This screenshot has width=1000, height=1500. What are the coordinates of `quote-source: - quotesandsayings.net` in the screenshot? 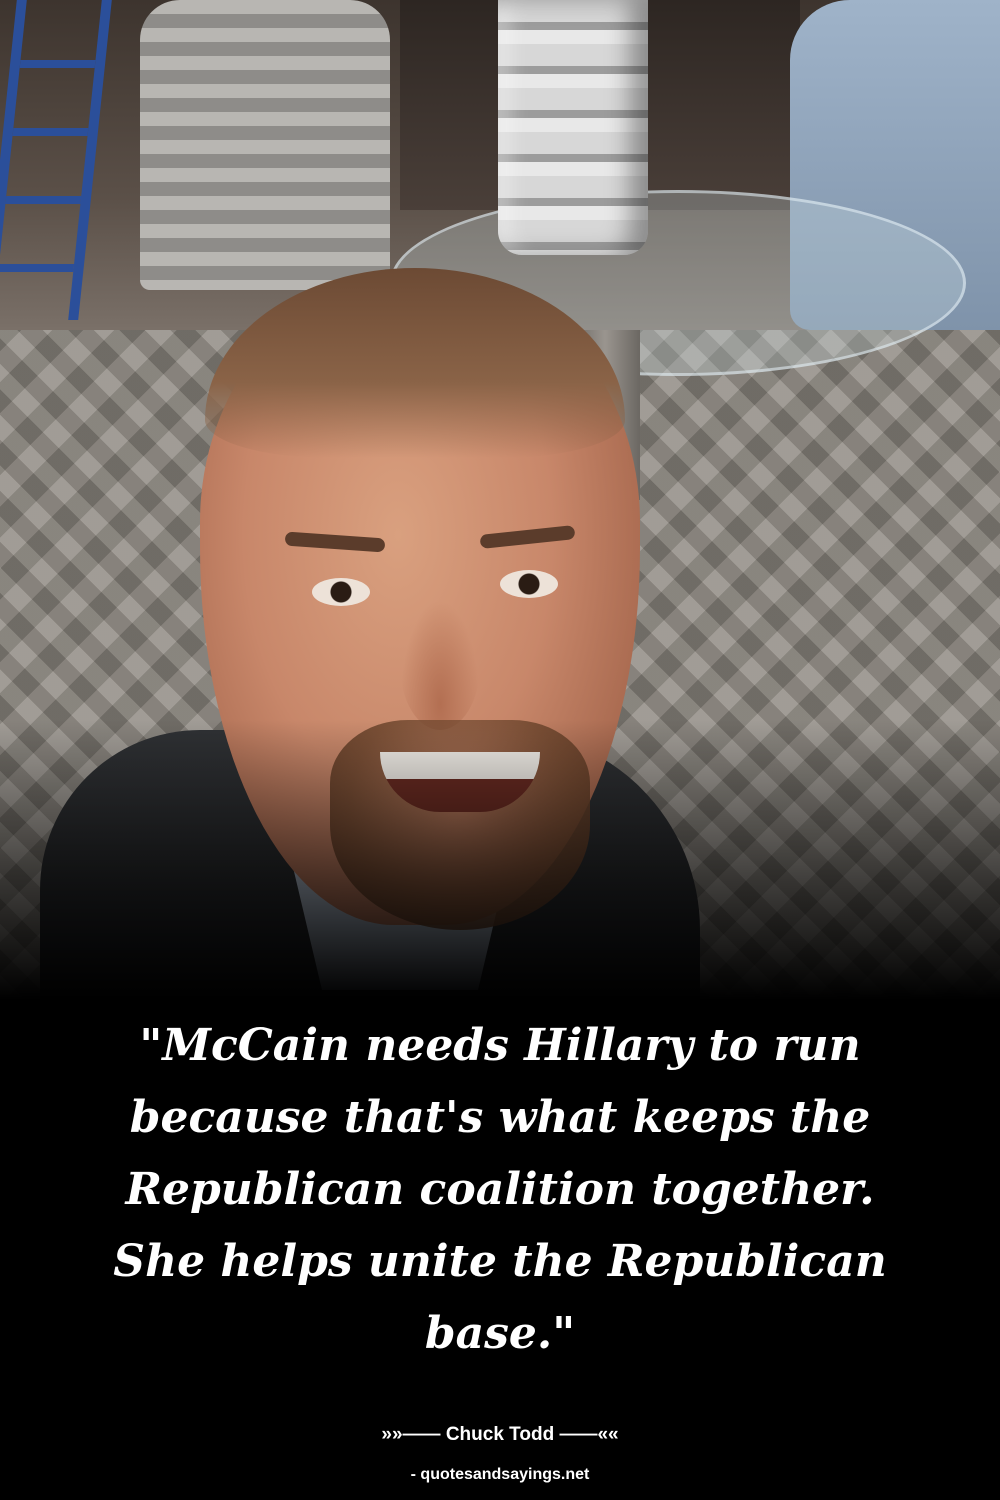 It's located at (500, 1474).